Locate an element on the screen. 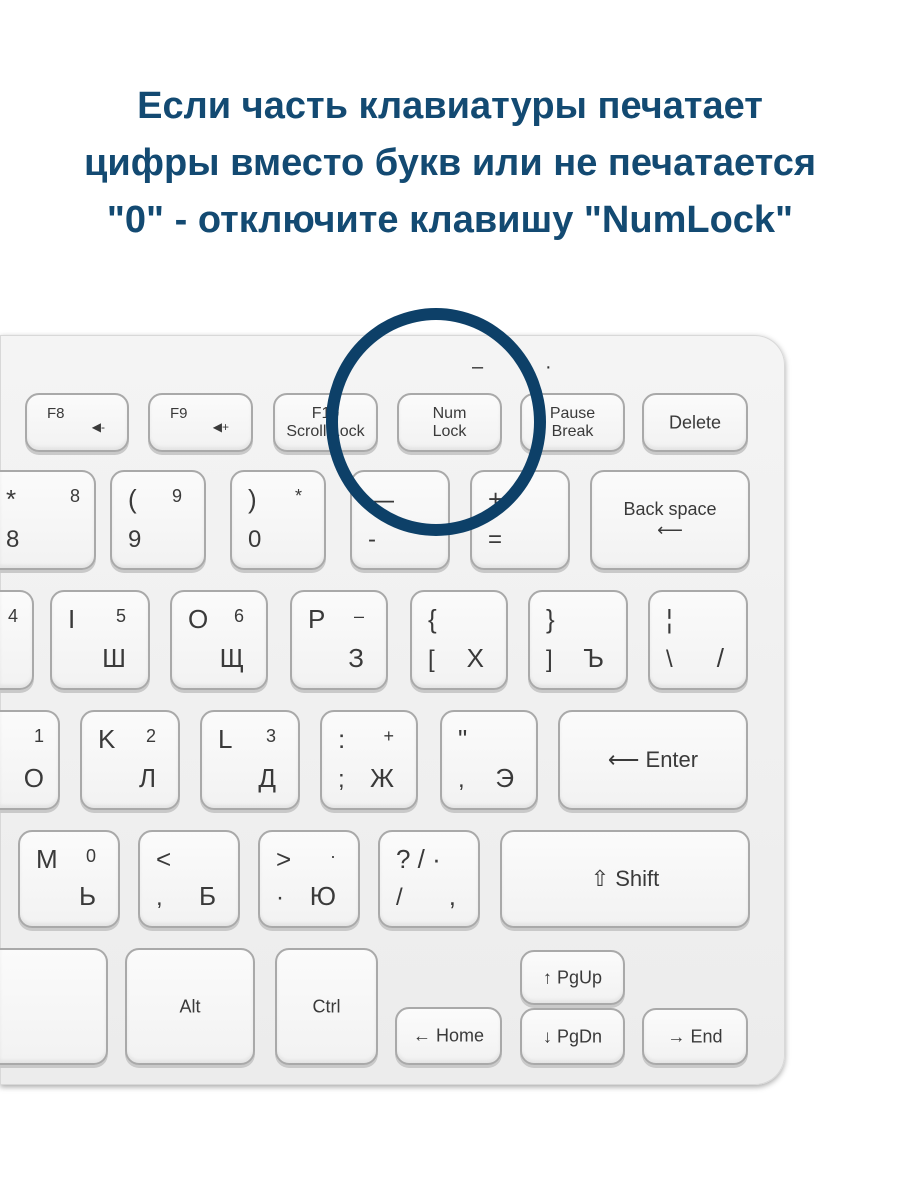  key-m: M 0 Ь is located at coordinates (69, 879).